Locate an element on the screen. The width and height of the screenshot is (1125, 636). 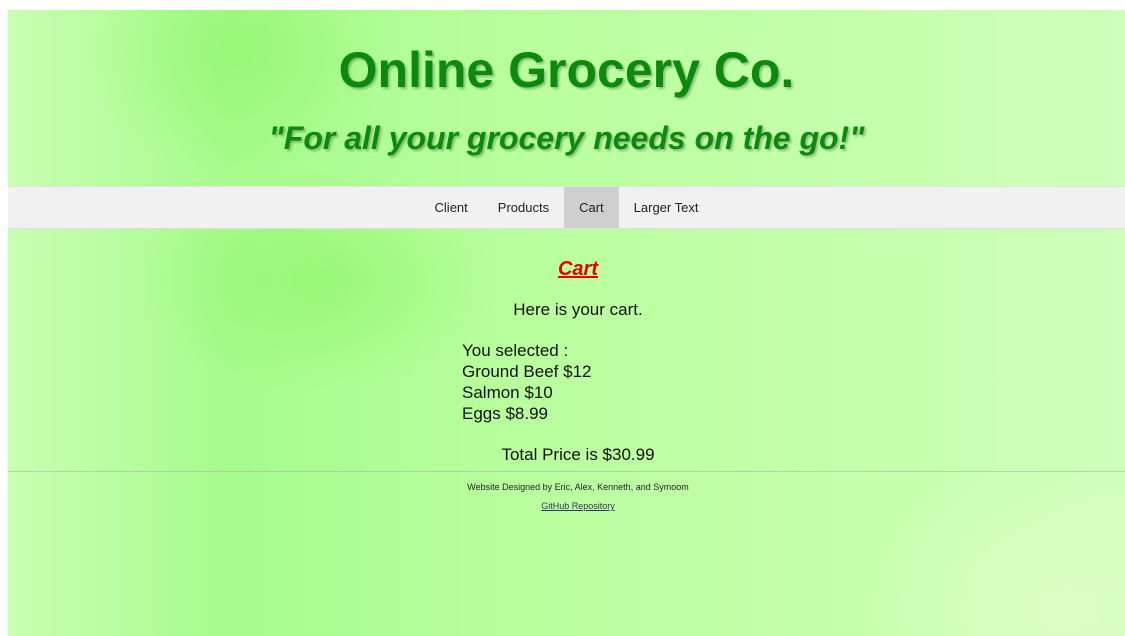
cart-intro: Here is your cart. is located at coordinates (578, 309).